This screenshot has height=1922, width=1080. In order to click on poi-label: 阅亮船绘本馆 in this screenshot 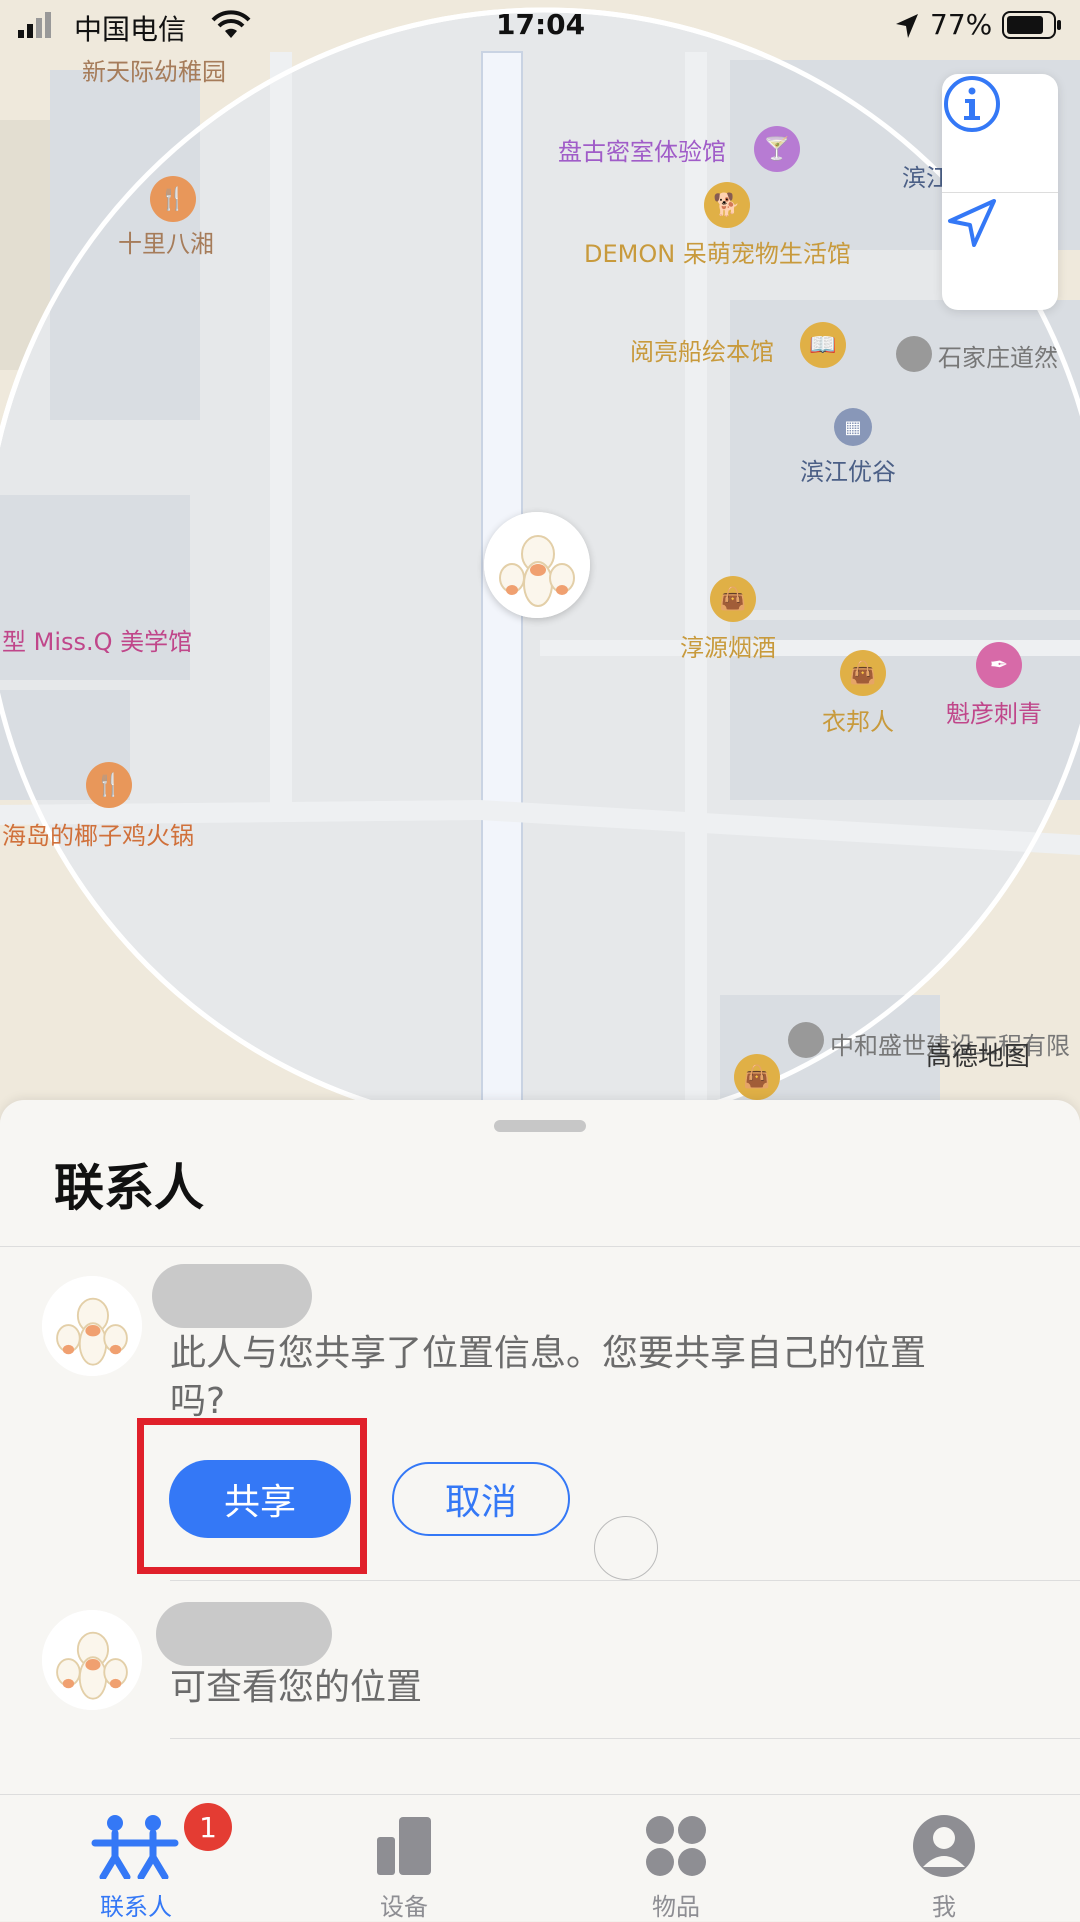, I will do `click(702, 349)`.